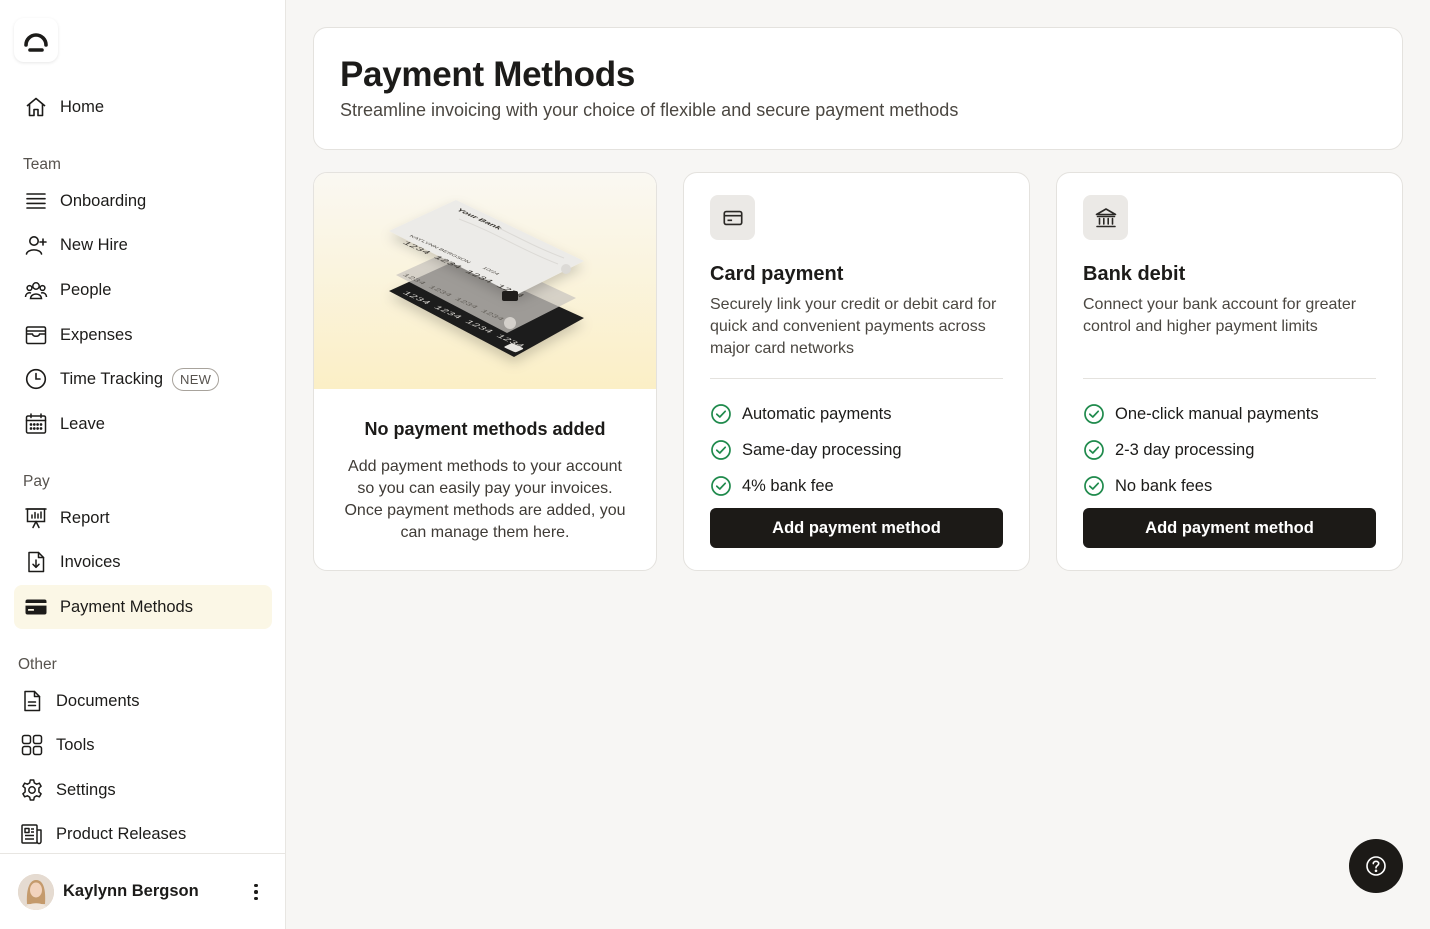 This screenshot has height=929, width=1430. I want to click on help-button, so click(1376, 866).